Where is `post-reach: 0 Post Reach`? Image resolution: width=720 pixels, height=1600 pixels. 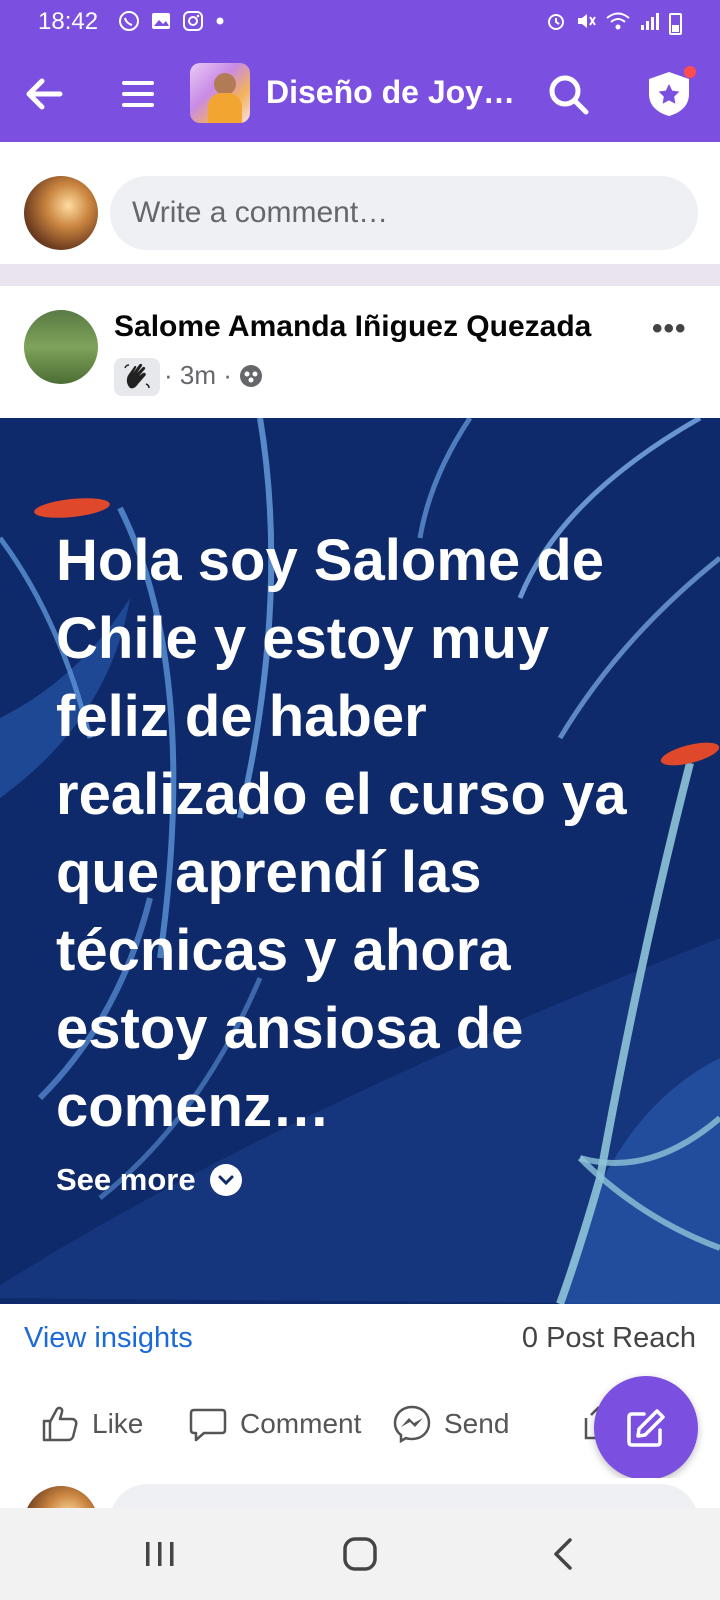
post-reach: 0 Post Reach is located at coordinates (608, 1338).